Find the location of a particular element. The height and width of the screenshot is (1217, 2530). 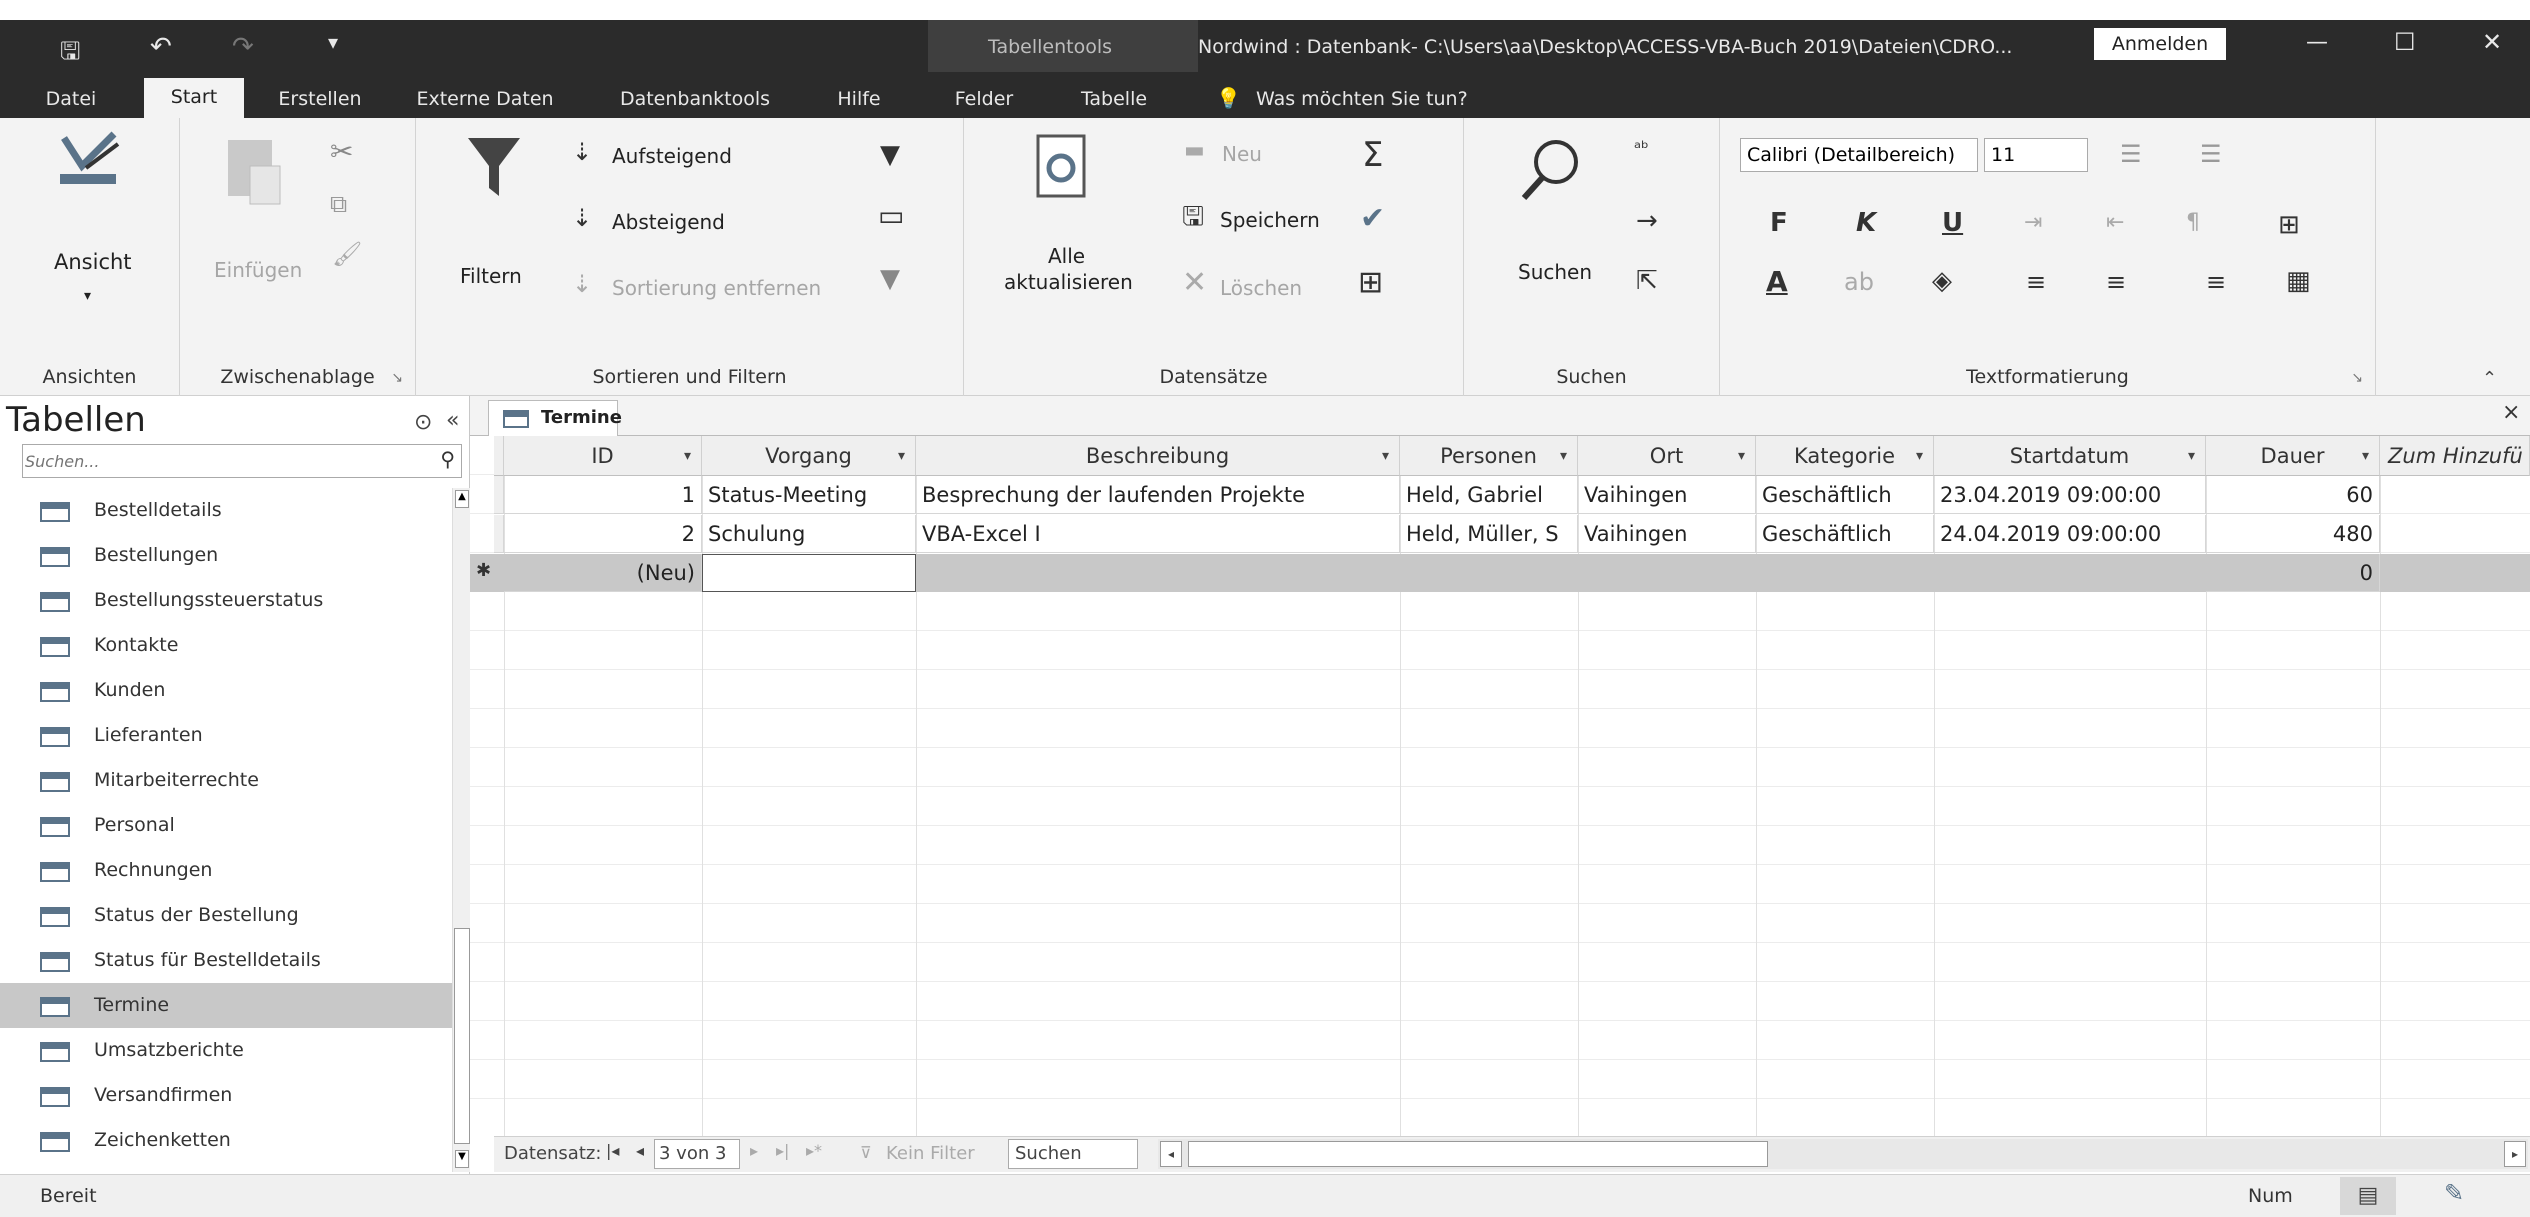

replace-icon: ᵃᵇ is located at coordinates (1641, 149).